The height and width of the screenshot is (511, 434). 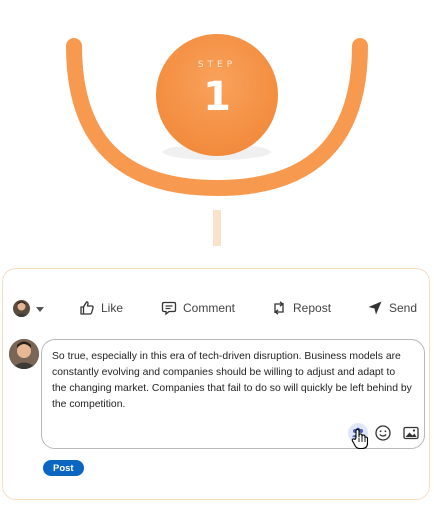 What do you see at coordinates (403, 308) in the screenshot?
I see `send-label: Send` at bounding box center [403, 308].